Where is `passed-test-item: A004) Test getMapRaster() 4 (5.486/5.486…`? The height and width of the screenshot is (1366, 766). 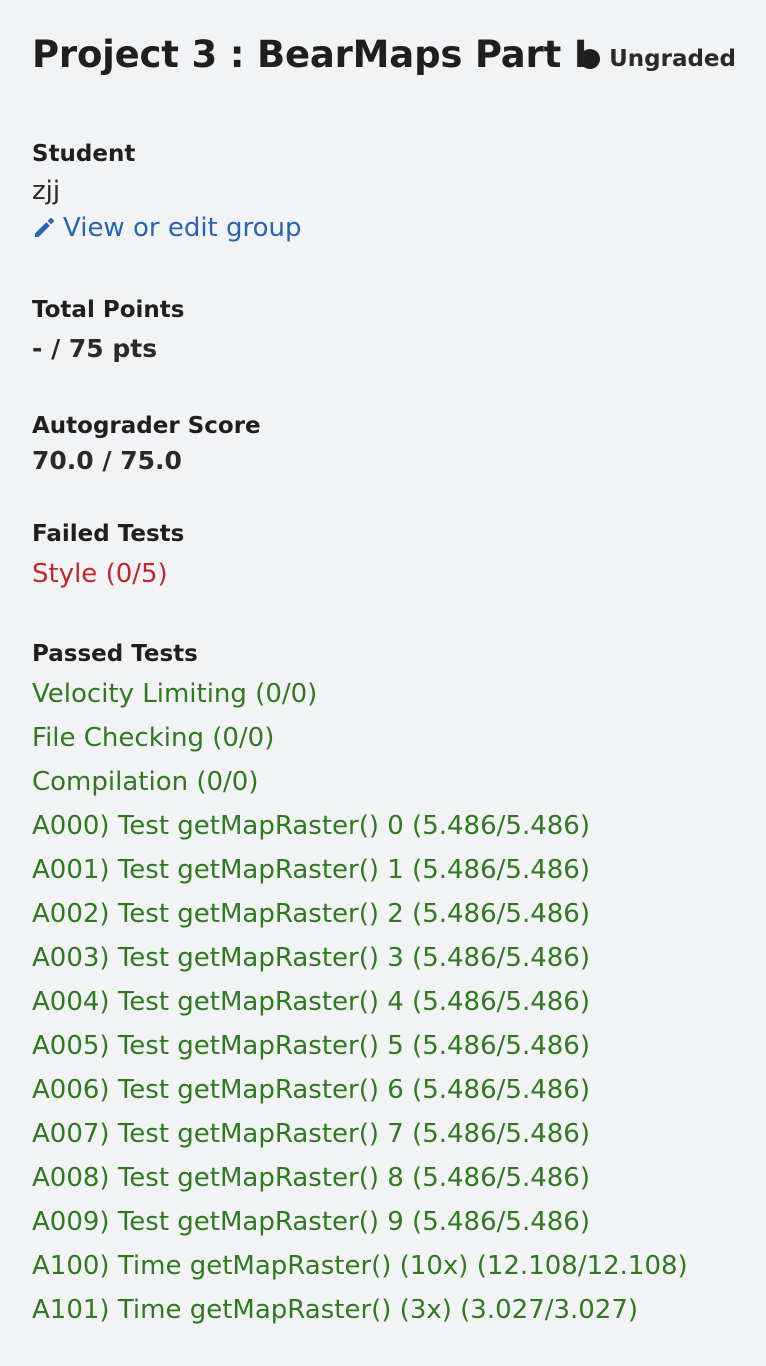
passed-test-item: A004) Test getMapRaster() 4 (5.486/5.486… is located at coordinates (383, 1002).